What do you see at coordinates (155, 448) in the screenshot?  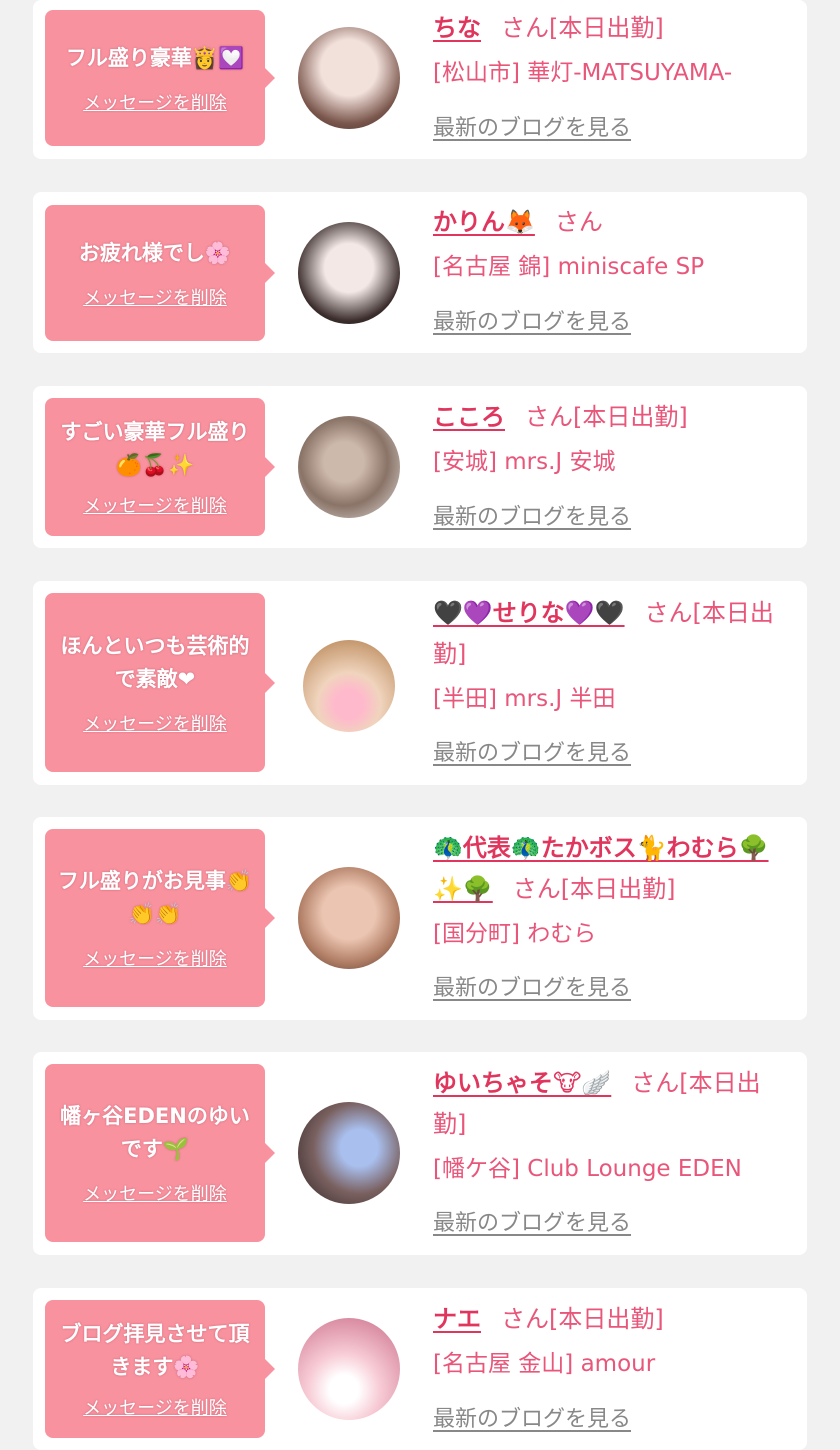 I see `message-text: すごい豪華フル盛り🍊🍒✨` at bounding box center [155, 448].